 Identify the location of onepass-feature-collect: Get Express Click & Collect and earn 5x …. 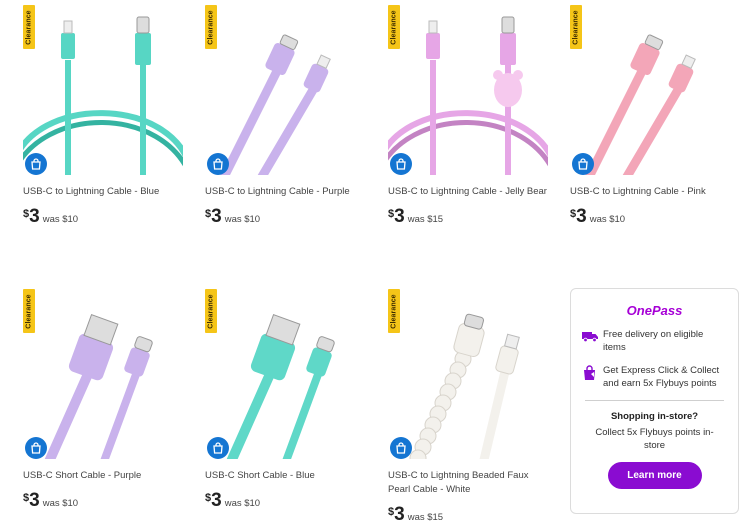
(654, 377).